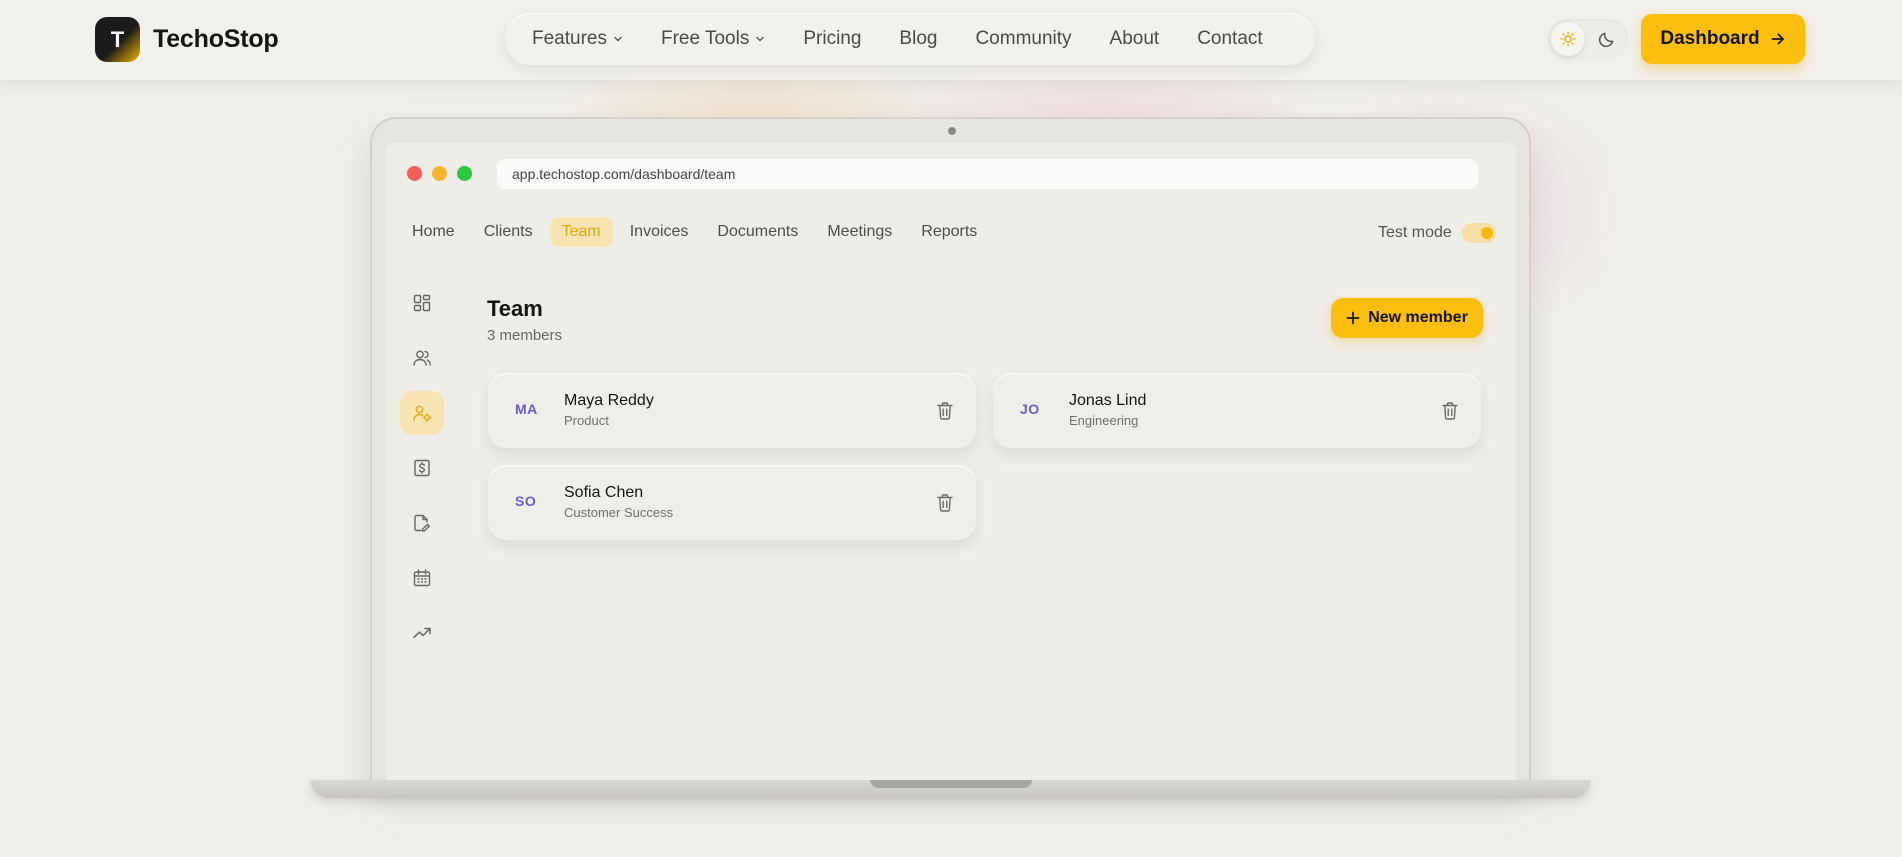  What do you see at coordinates (525, 335) in the screenshot?
I see `member-count: 3 members` at bounding box center [525, 335].